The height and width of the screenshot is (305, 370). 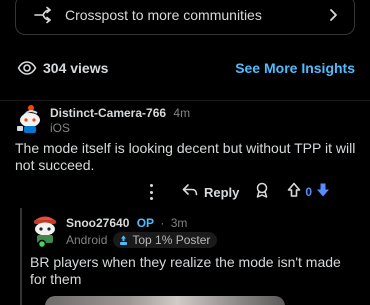 What do you see at coordinates (295, 68) in the screenshot?
I see `see-more-insights-link: See More Insights` at bounding box center [295, 68].